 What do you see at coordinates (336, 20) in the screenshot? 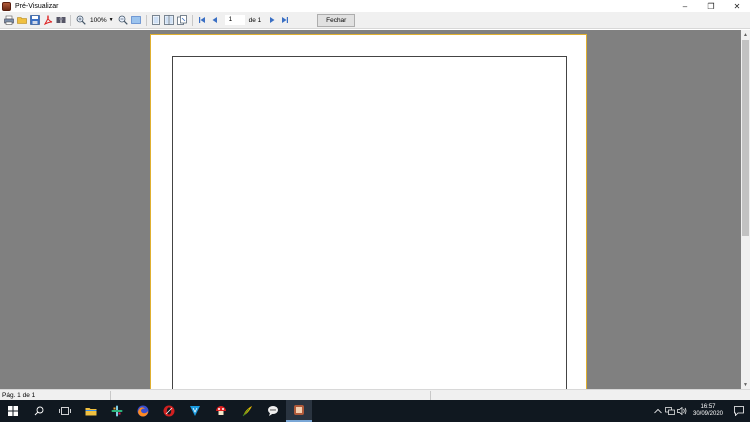
I see `close-preview-button: Fechar` at bounding box center [336, 20].